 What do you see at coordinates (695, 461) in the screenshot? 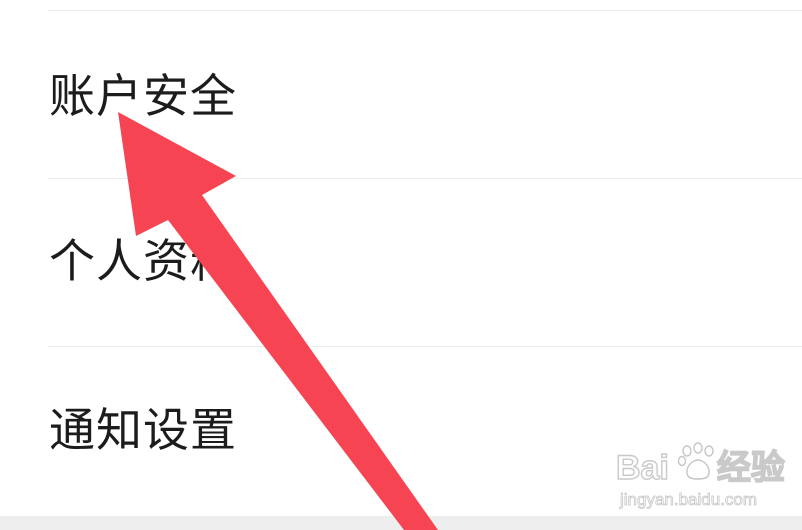
I see `baidu-paw-icon` at bounding box center [695, 461].